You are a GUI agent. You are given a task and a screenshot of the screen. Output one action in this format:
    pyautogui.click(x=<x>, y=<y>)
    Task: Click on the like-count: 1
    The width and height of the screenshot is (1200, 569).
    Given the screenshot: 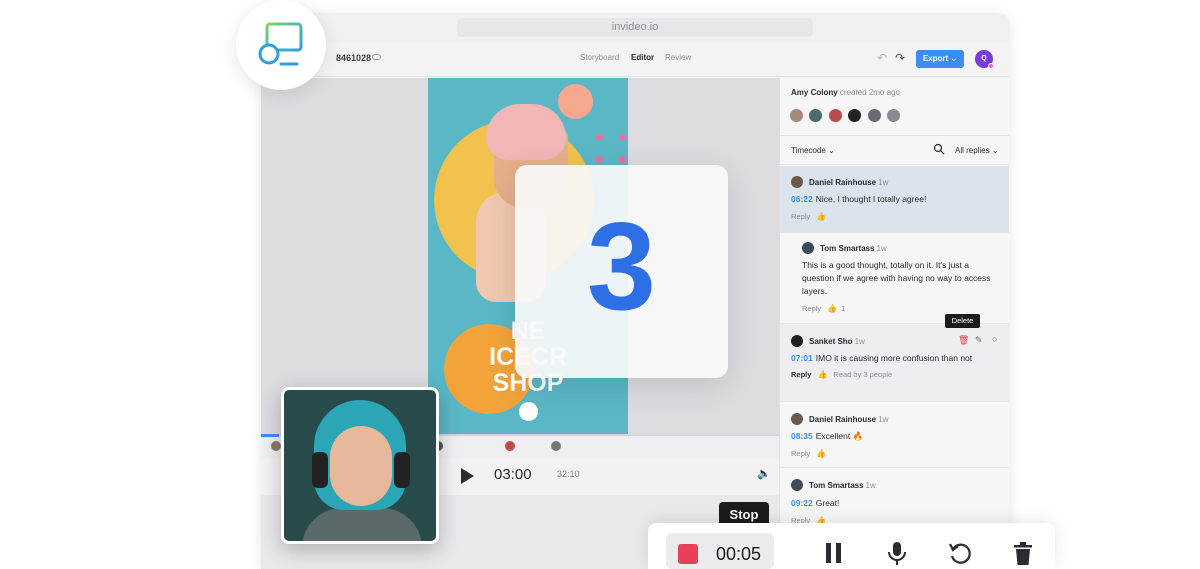 What is the action you would take?
    pyautogui.click(x=843, y=308)
    